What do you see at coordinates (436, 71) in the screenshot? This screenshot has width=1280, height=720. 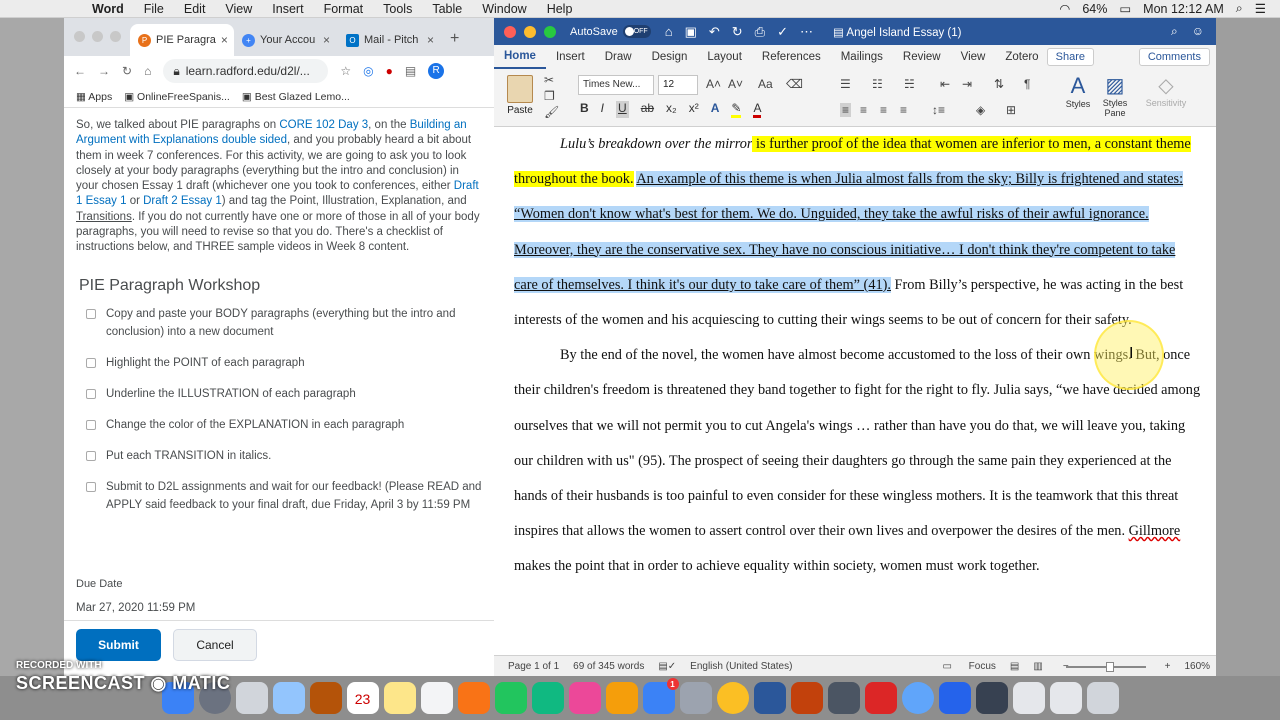 I see `profile-avatar: R` at bounding box center [436, 71].